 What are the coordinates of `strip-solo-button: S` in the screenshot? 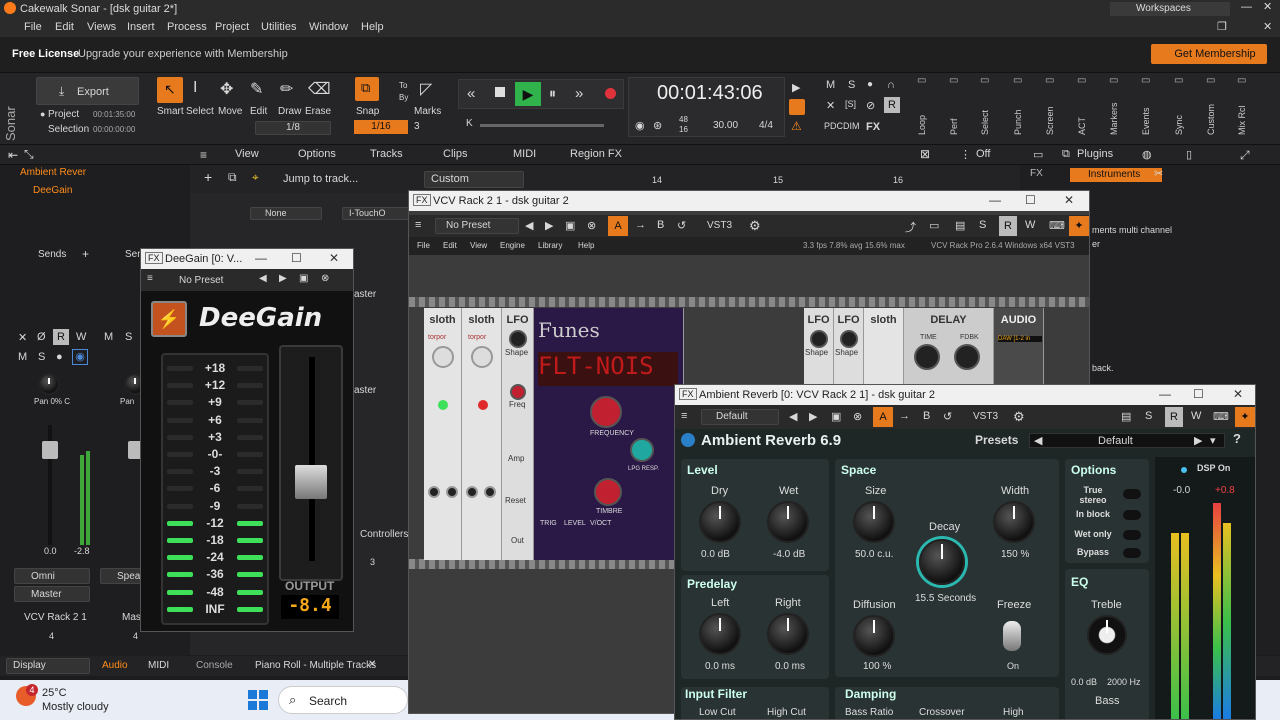 It's located at (41, 357).